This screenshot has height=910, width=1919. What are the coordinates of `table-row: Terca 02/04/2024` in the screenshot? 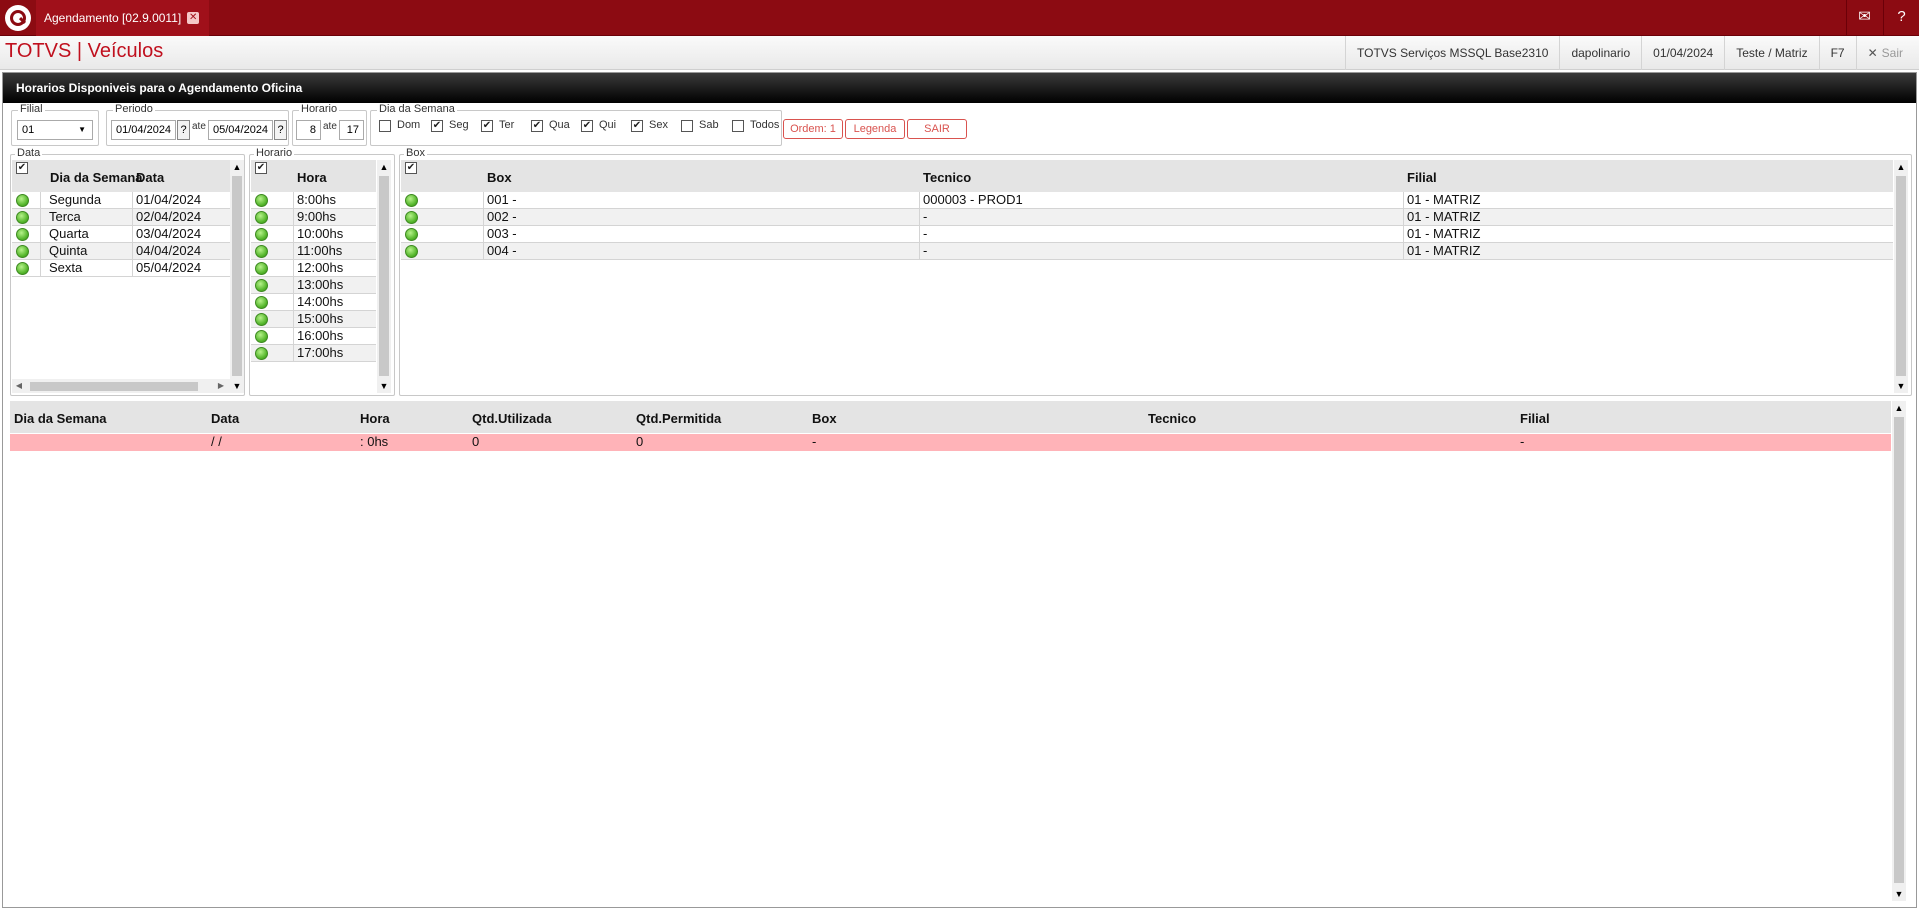 It's located at (121, 217).